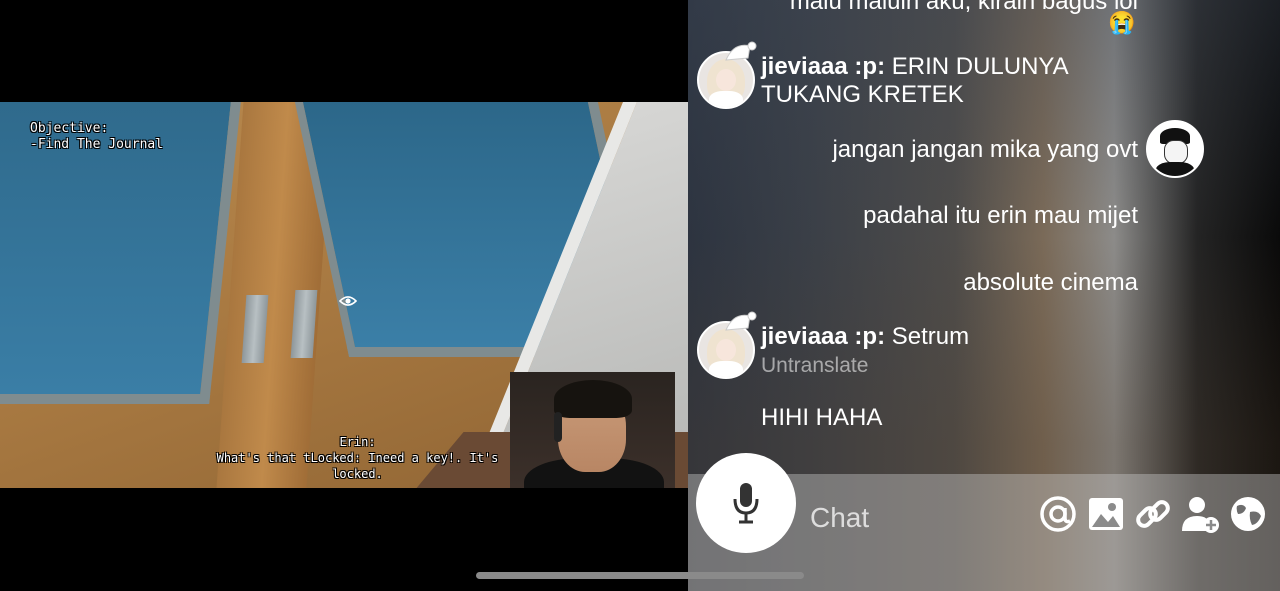  What do you see at coordinates (1153, 514) in the screenshot?
I see `link-icon` at bounding box center [1153, 514].